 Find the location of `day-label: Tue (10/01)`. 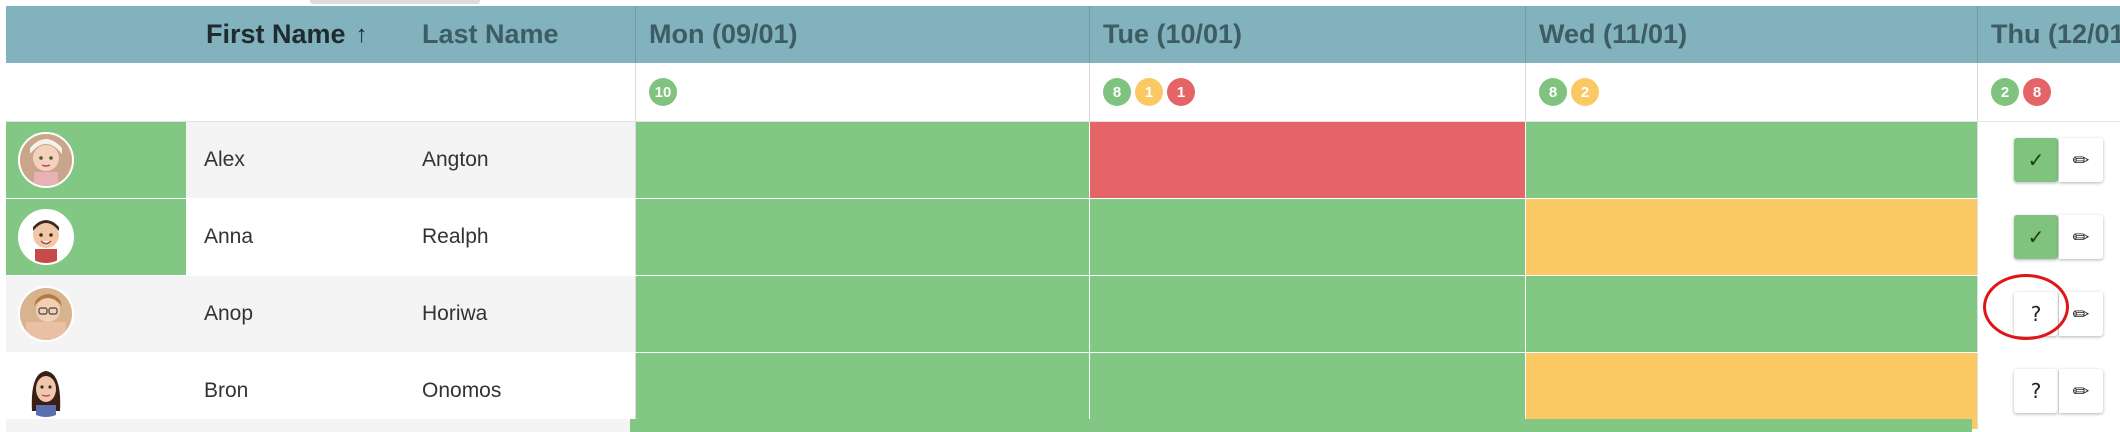

day-label: Tue (10/01) is located at coordinates (1173, 34).